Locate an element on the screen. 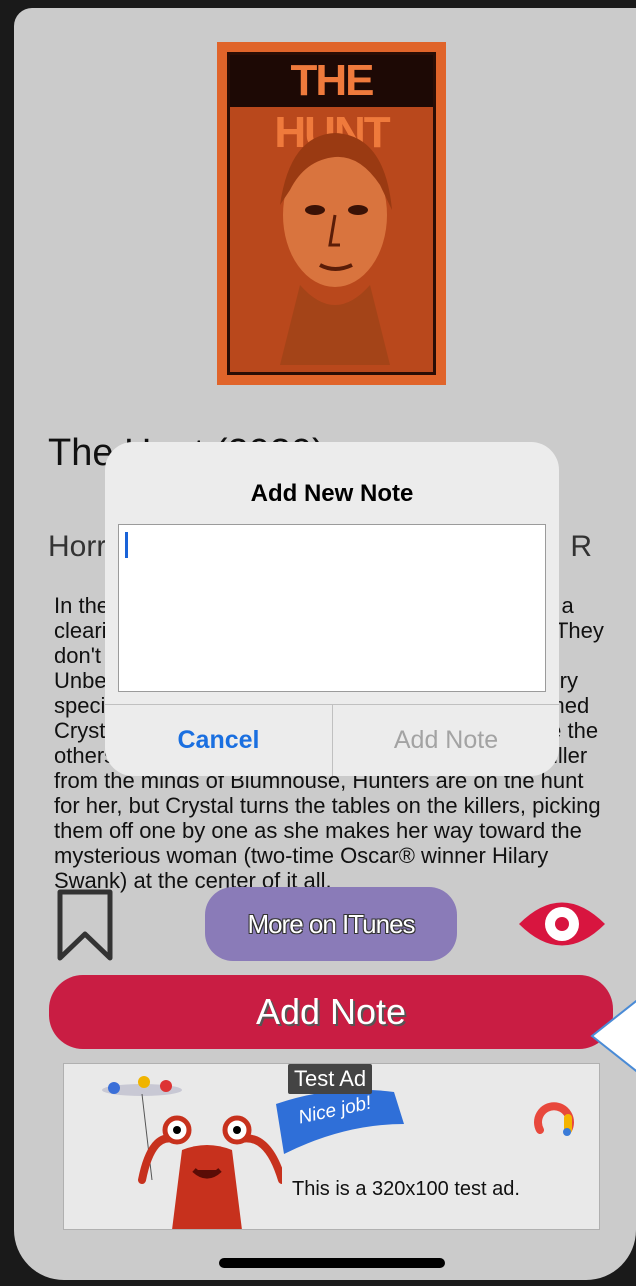 The width and height of the screenshot is (636, 1286). note-input is located at coordinates (332, 608).